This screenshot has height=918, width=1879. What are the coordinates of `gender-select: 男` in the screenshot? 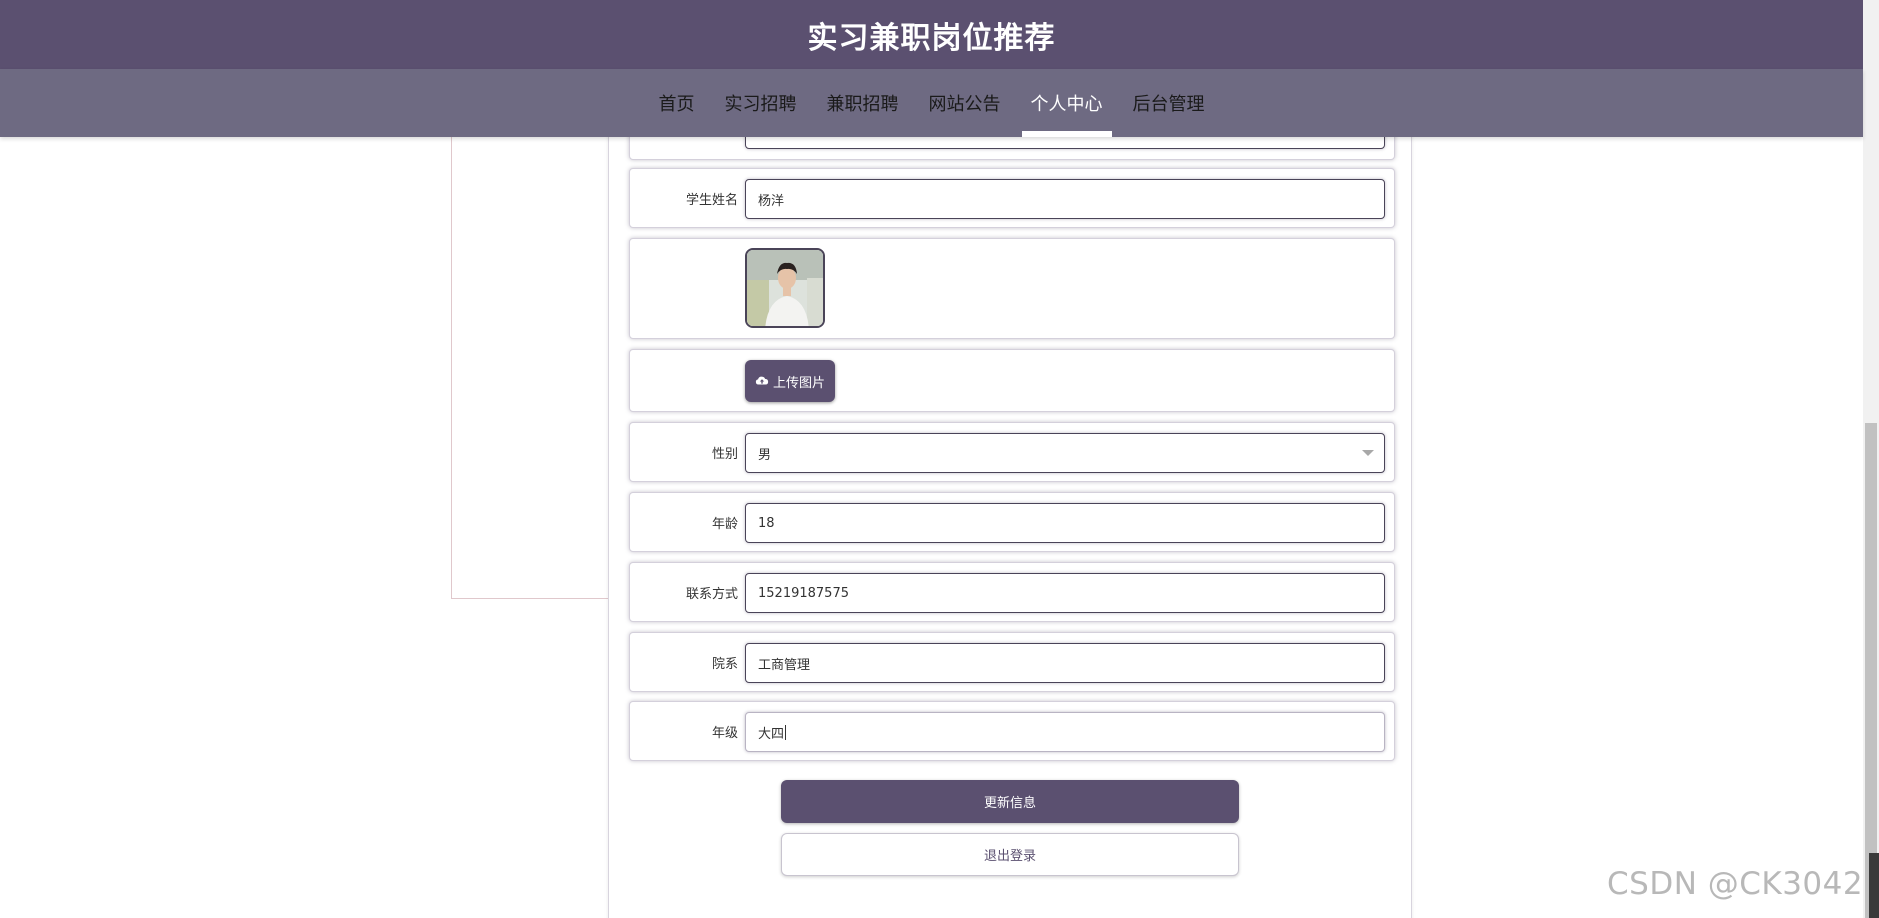 It's located at (1065, 453).